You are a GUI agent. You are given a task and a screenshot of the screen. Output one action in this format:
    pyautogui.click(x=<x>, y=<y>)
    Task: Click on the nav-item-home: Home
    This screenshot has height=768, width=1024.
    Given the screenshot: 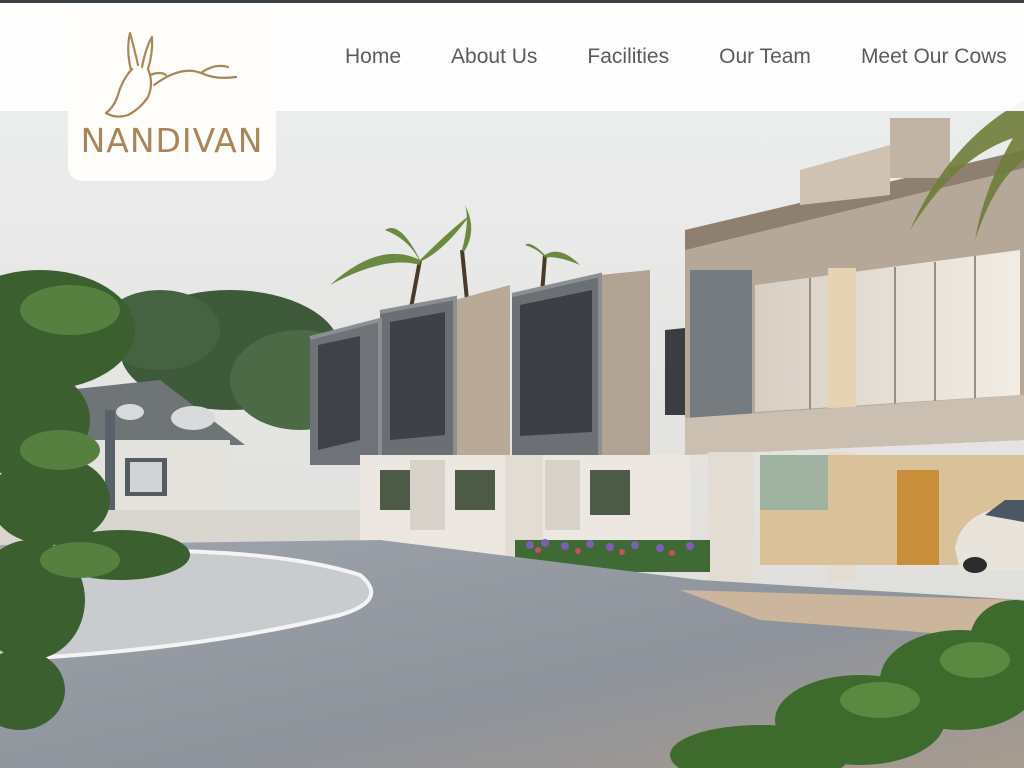 What is the action you would take?
    pyautogui.click(x=373, y=57)
    